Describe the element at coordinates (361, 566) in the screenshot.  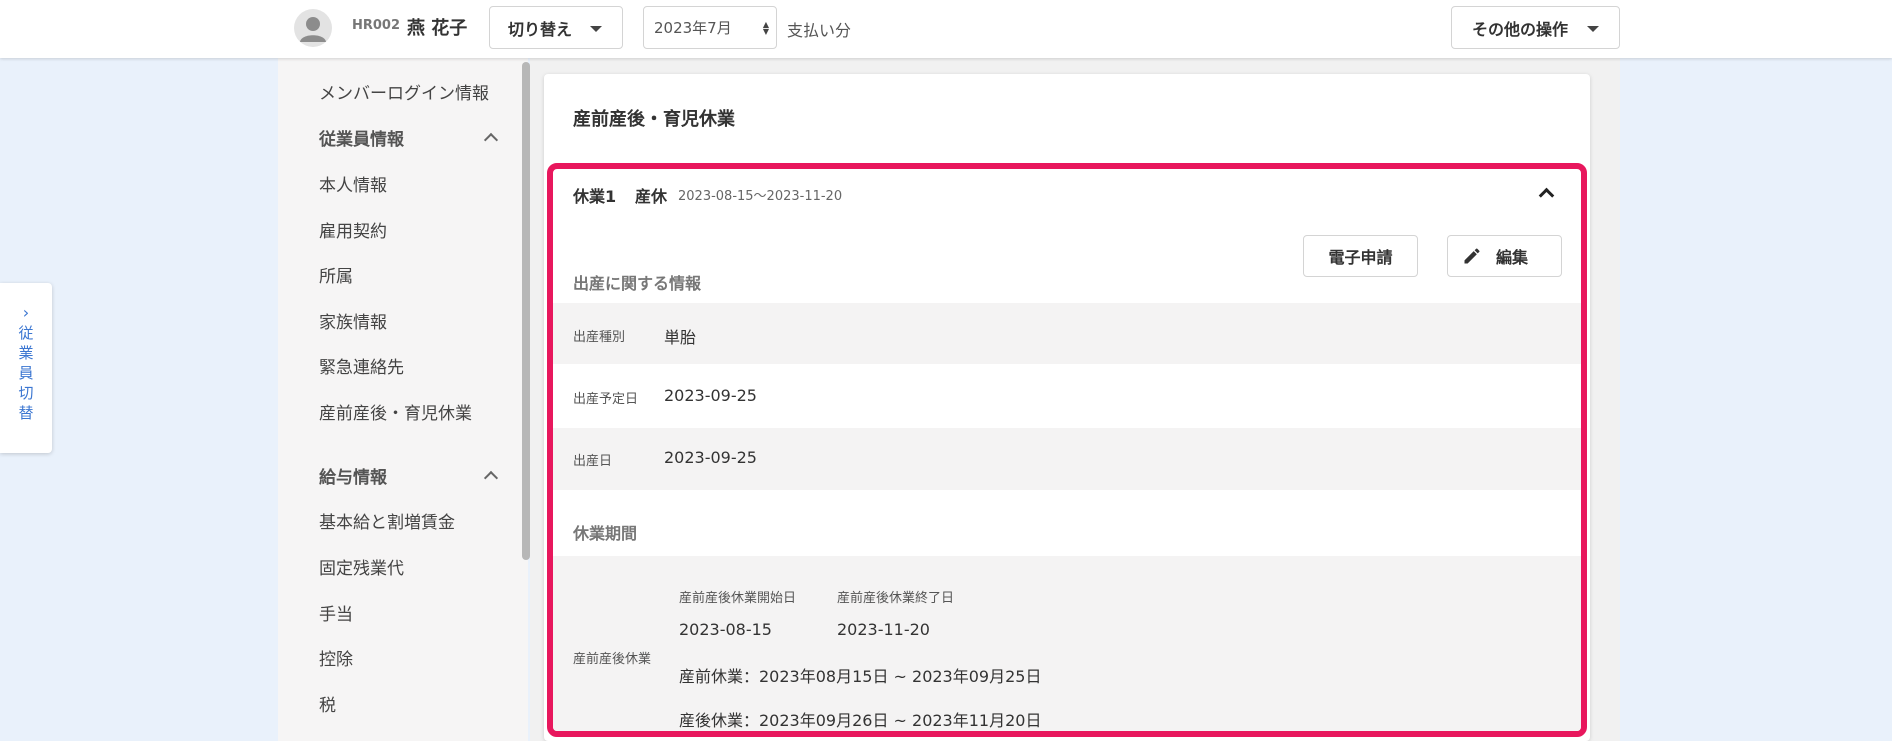
I see `sidebar-item-fixed-overtime: 固定残業代` at that location.